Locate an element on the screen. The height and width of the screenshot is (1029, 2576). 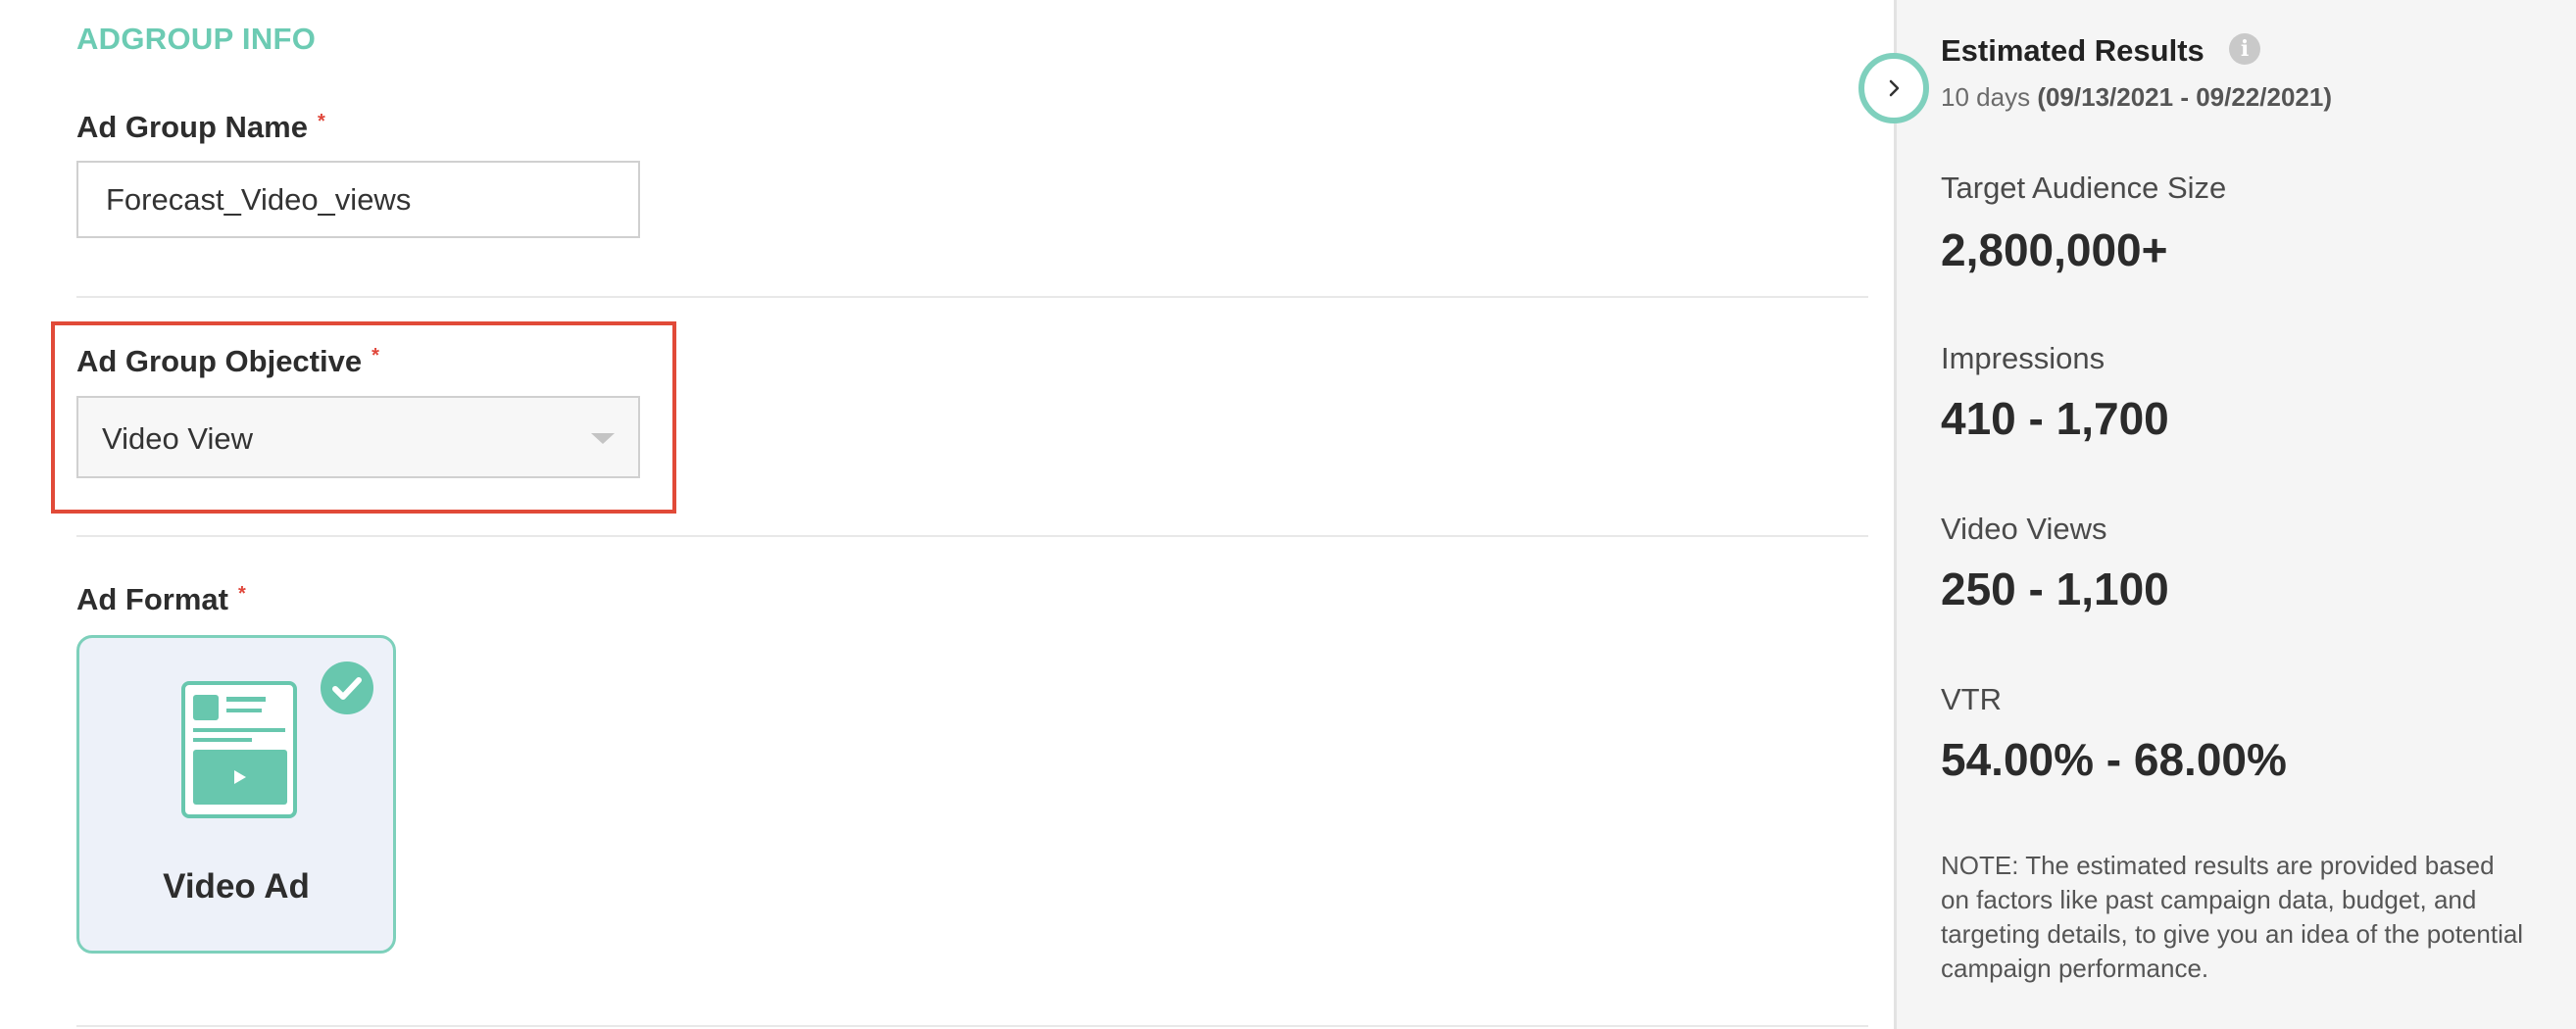
info-icon: i is located at coordinates (2244, 49).